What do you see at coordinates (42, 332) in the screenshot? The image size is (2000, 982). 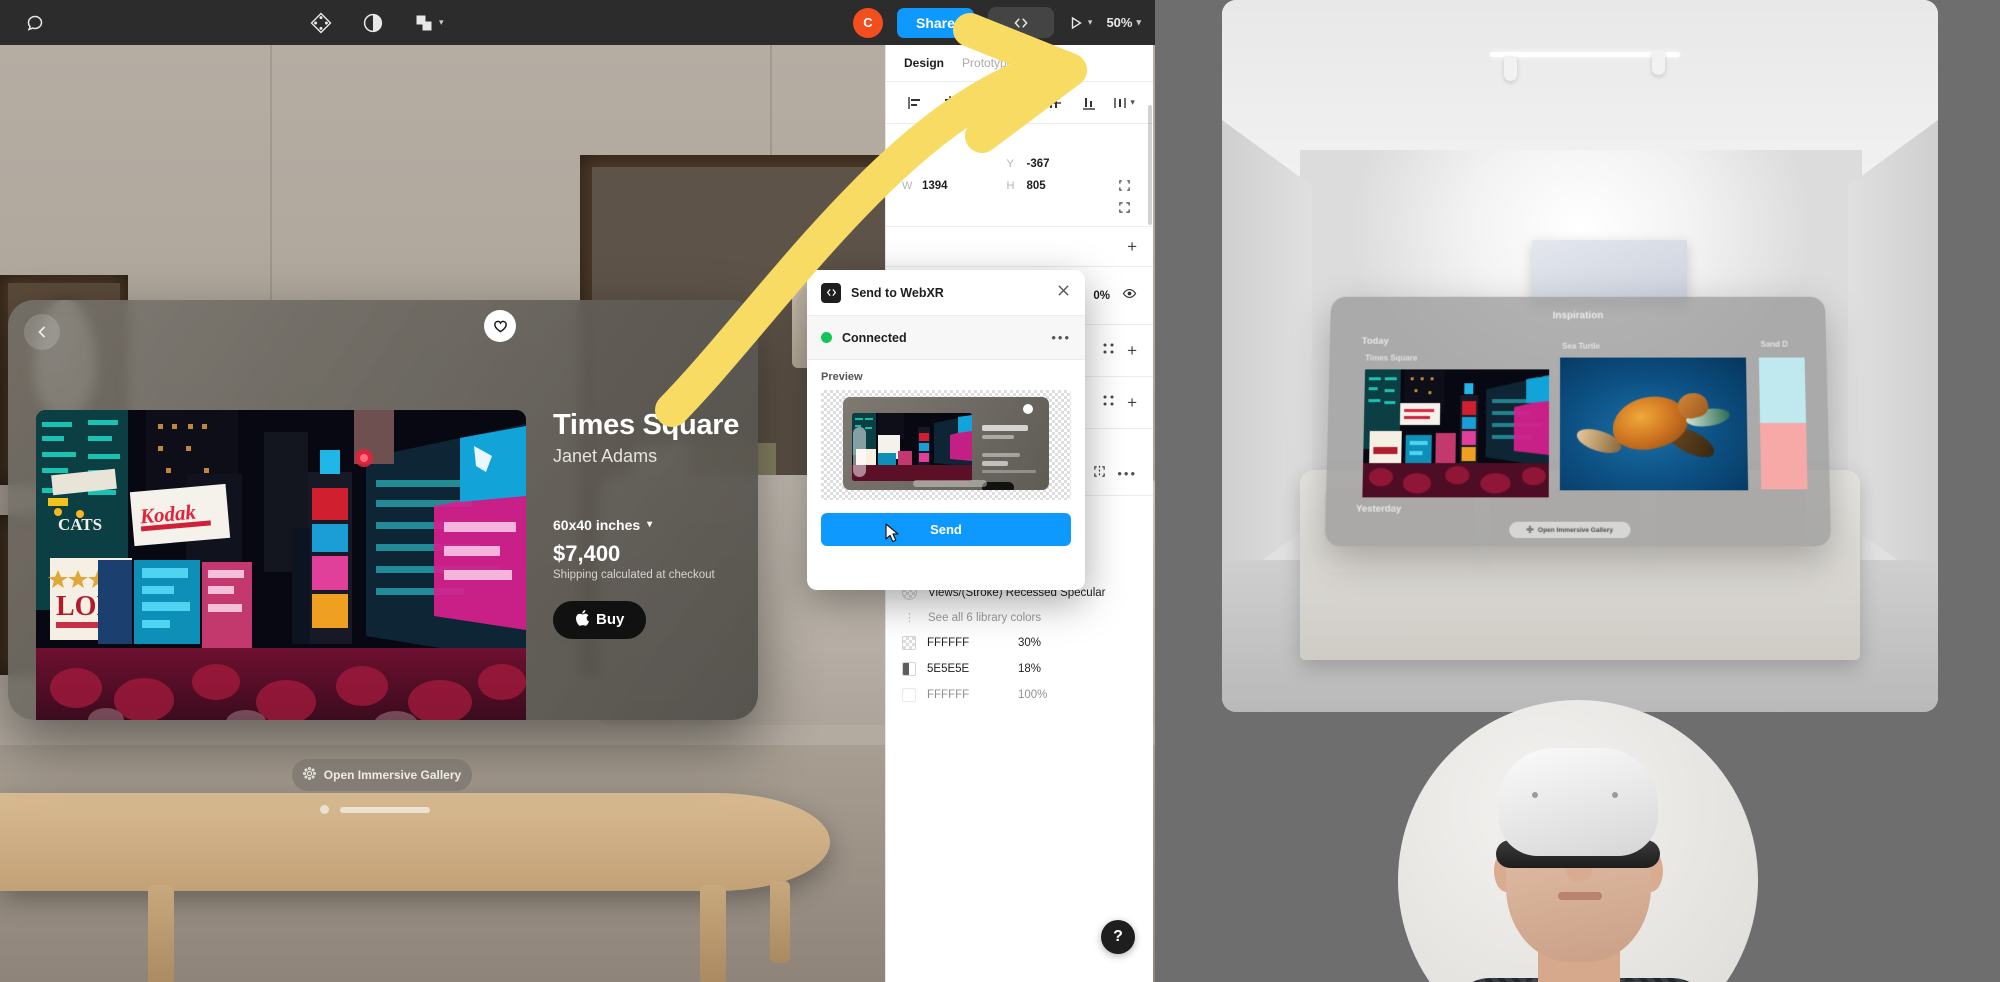 I see `chevron-left-icon` at bounding box center [42, 332].